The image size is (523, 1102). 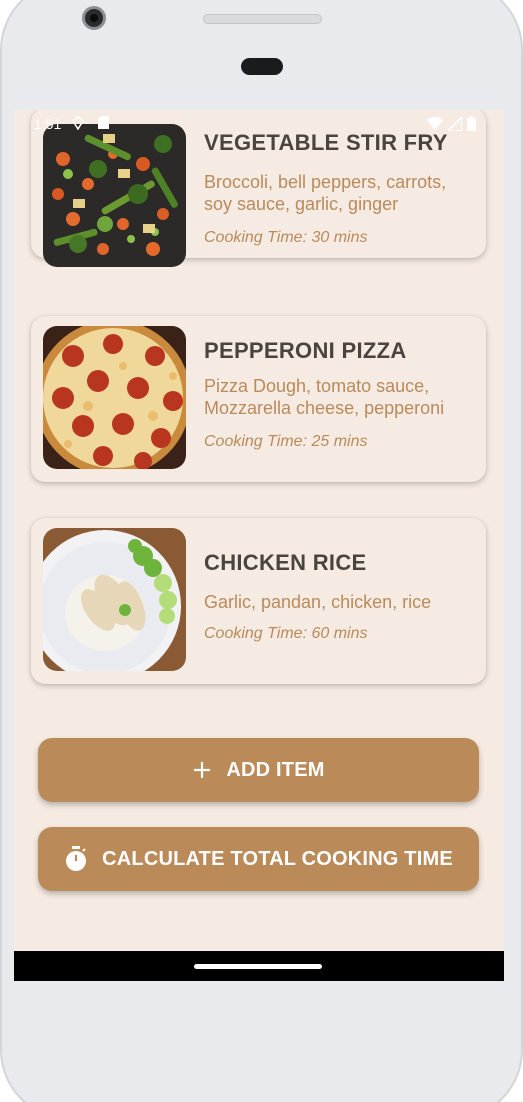 What do you see at coordinates (285, 562) in the screenshot?
I see `recipe-title: CHICKEN RICE` at bounding box center [285, 562].